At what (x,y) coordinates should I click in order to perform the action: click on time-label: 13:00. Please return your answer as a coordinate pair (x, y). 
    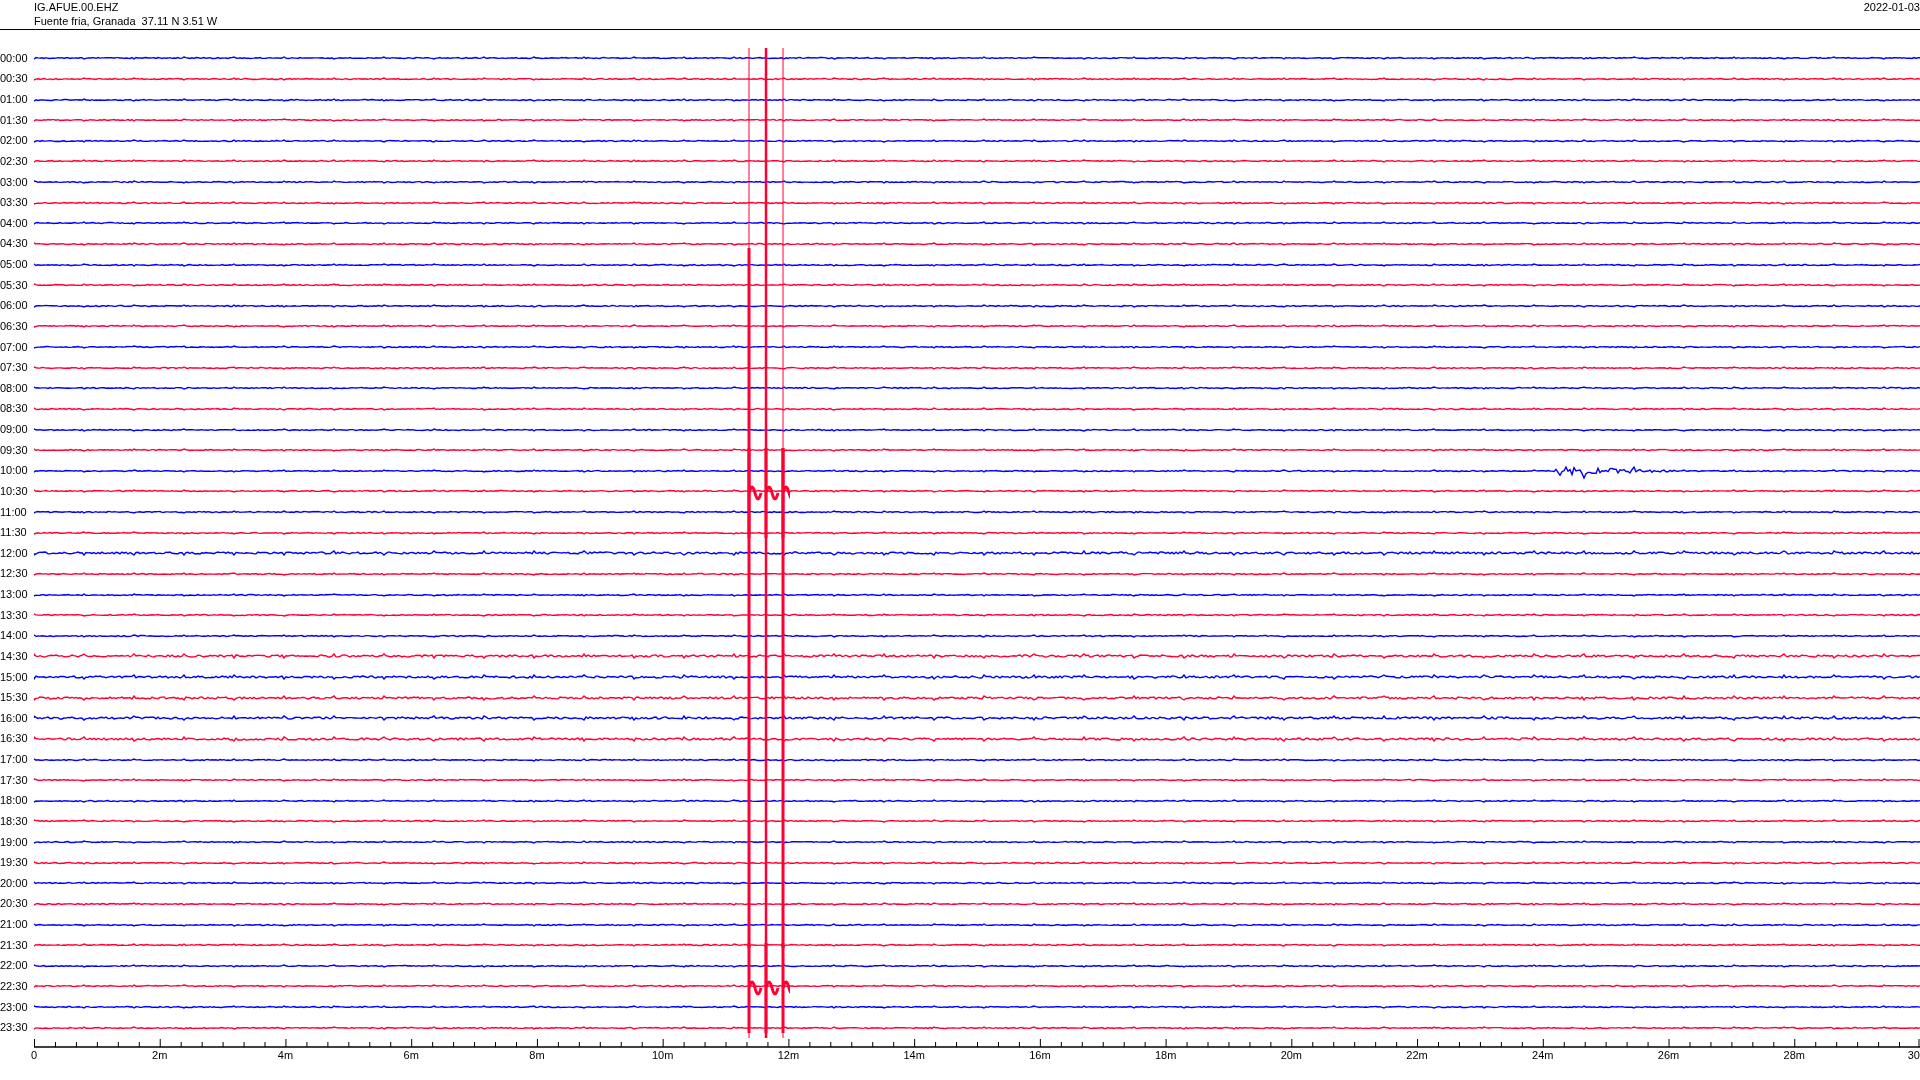
    Looking at the image, I should click on (14, 595).